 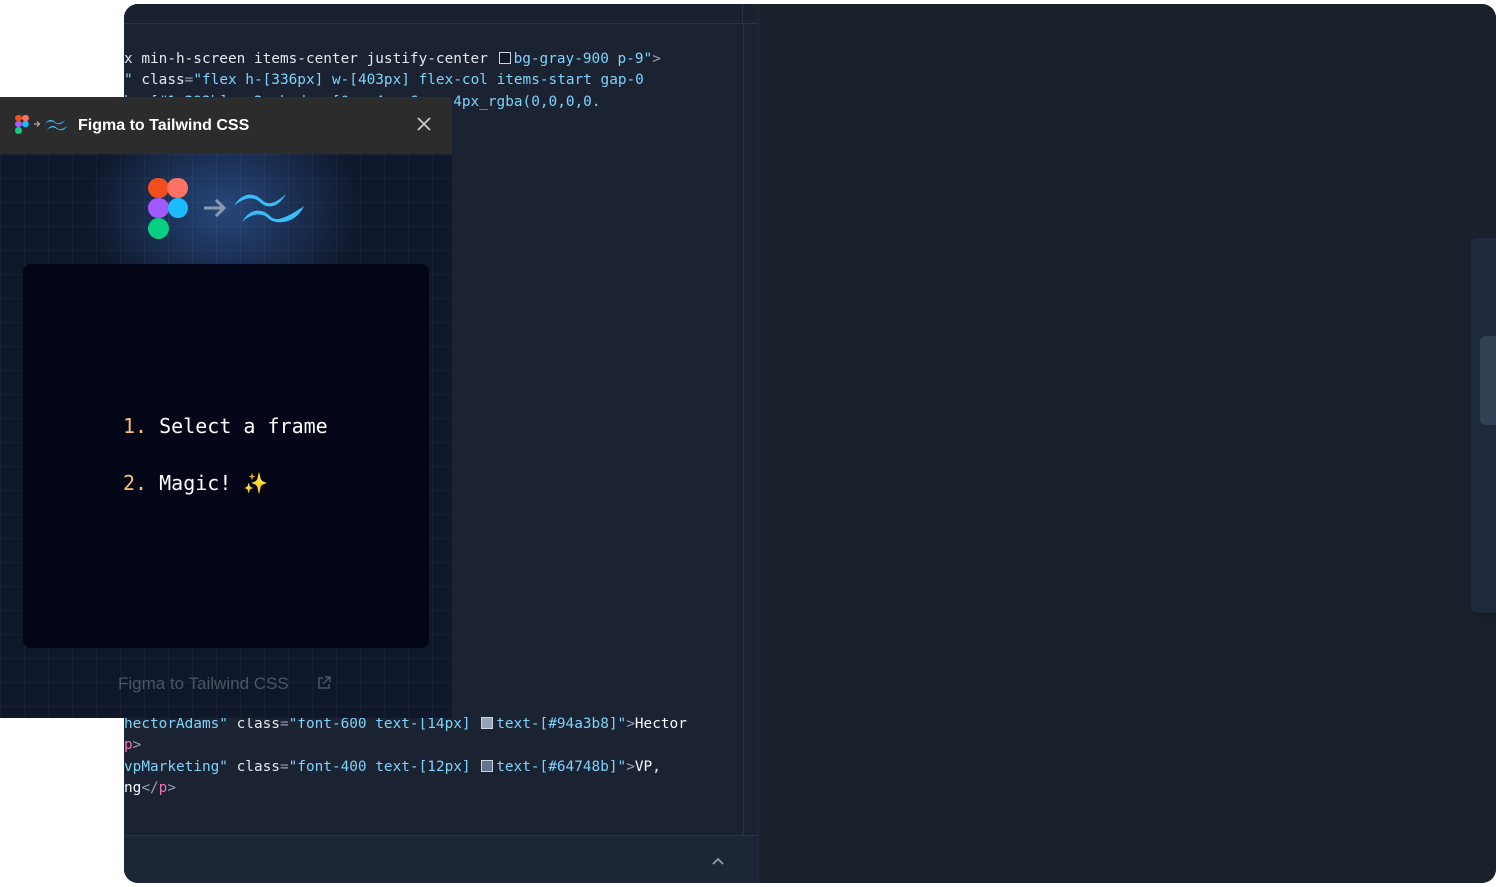 I want to click on code-scrollbar, so click(x=743, y=429).